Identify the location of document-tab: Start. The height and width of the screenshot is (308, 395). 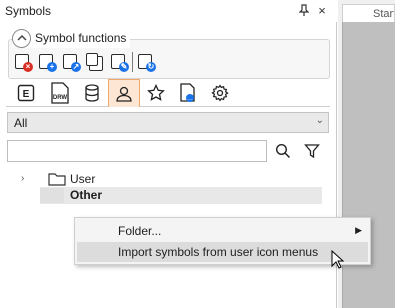
(368, 13).